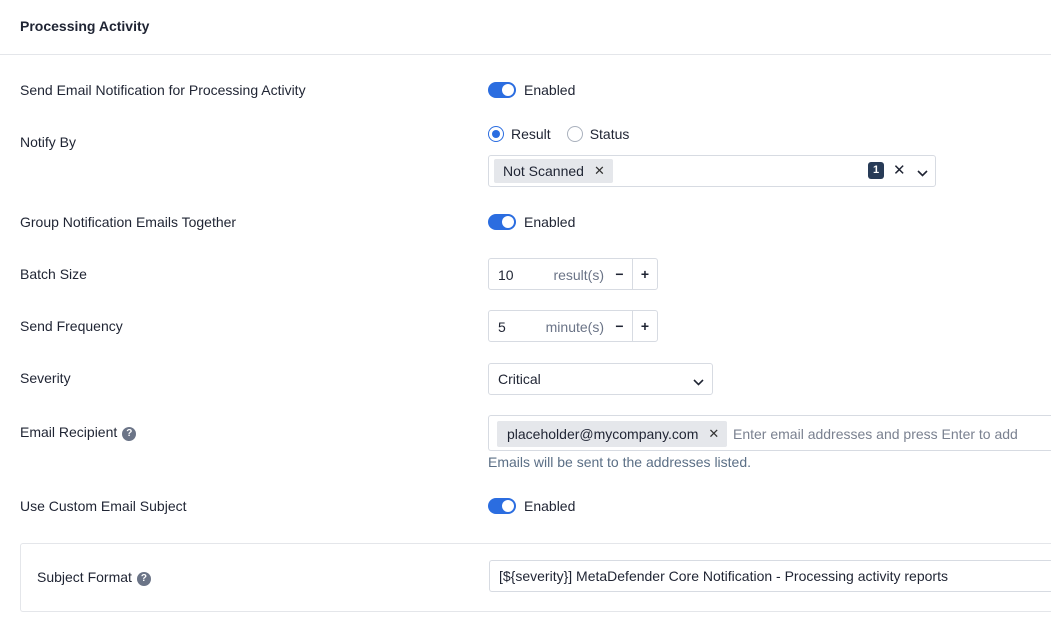 The image size is (1051, 631). I want to click on group-emails-toggle-label: Enabled, so click(550, 222).